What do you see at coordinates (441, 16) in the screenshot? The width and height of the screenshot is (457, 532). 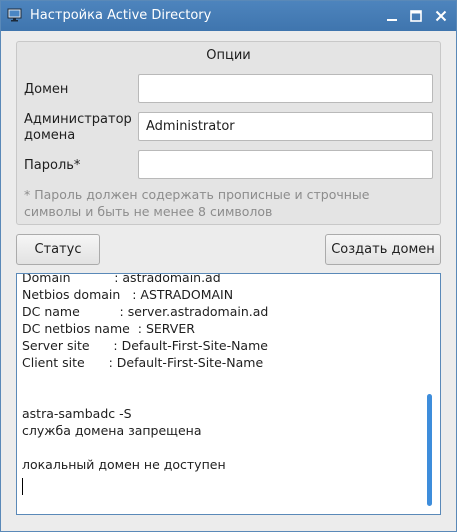 I see `close-icon` at bounding box center [441, 16].